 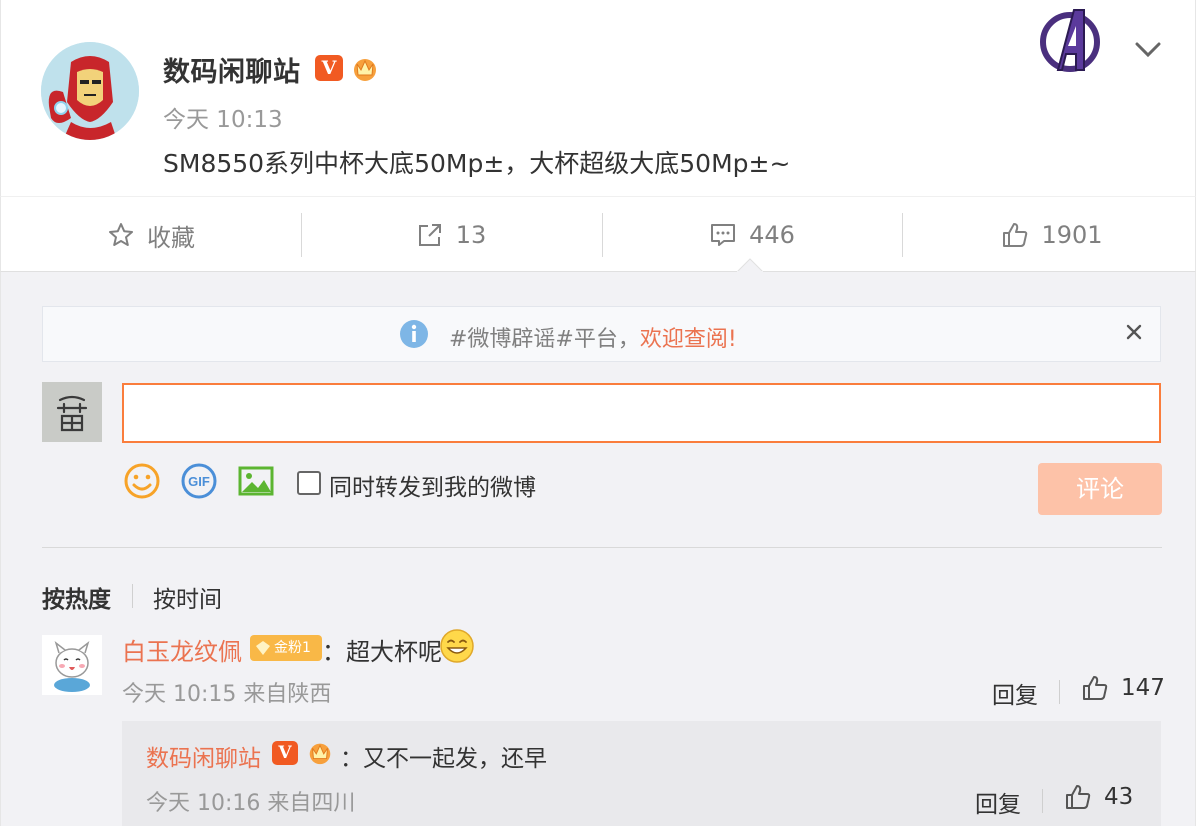 I want to click on share-icon, so click(x=429, y=235).